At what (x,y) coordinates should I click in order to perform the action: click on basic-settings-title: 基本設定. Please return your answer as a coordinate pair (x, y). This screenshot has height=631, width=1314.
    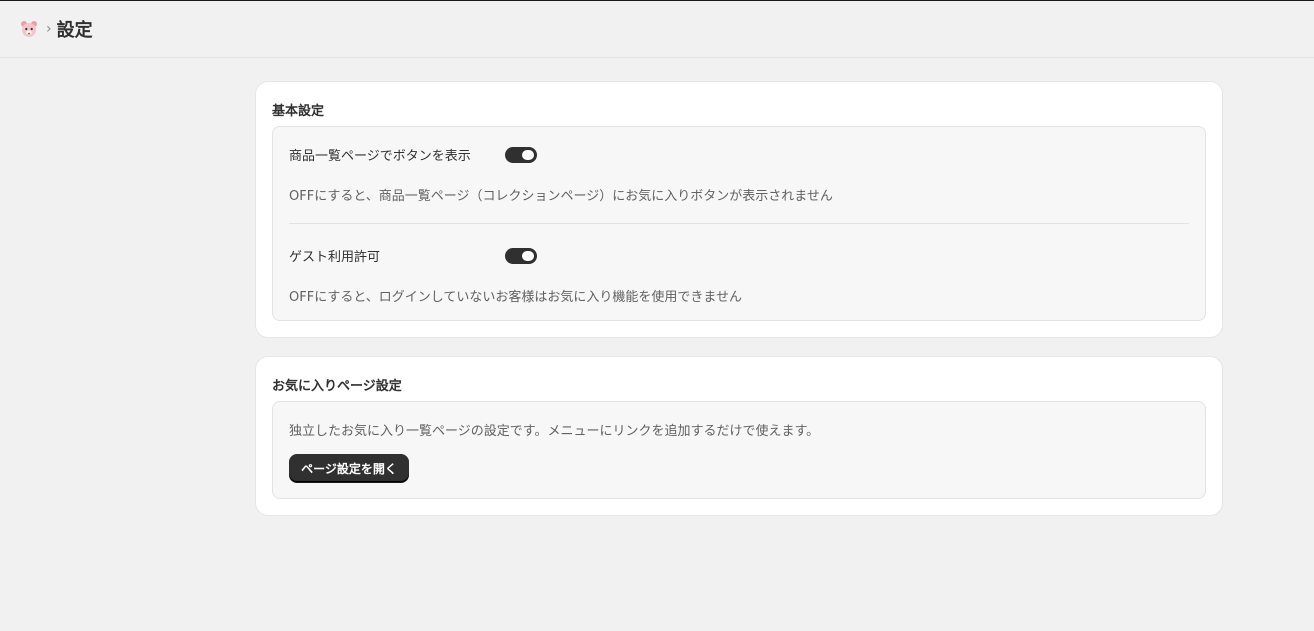
    Looking at the image, I should click on (298, 111).